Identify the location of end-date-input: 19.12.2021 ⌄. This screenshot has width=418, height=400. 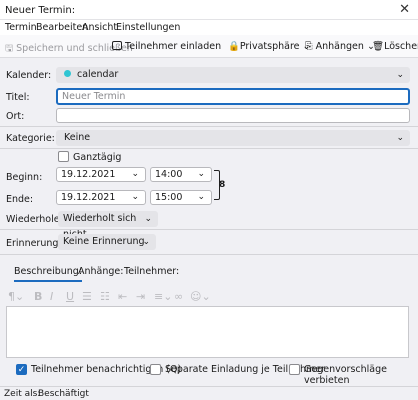
(101, 197).